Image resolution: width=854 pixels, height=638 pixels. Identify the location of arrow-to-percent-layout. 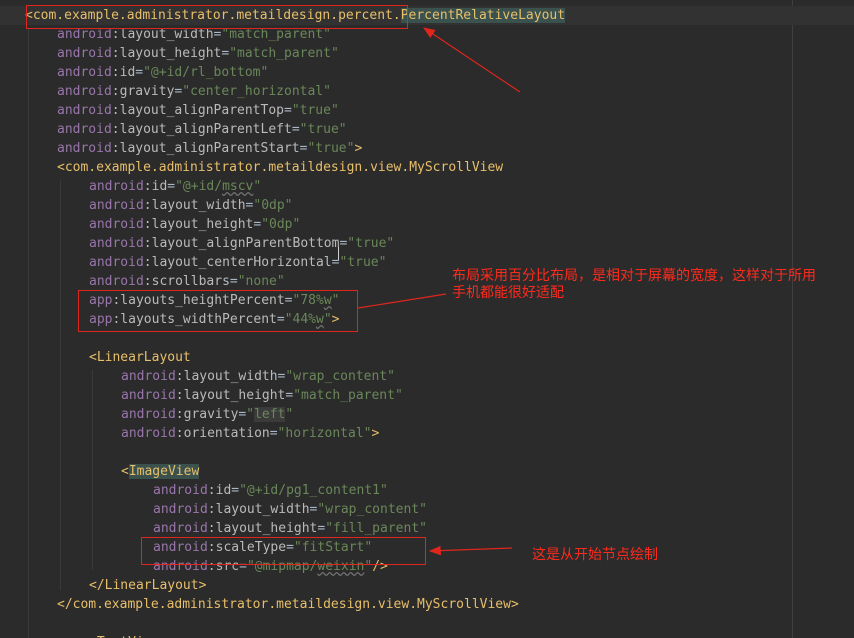
(472, 60).